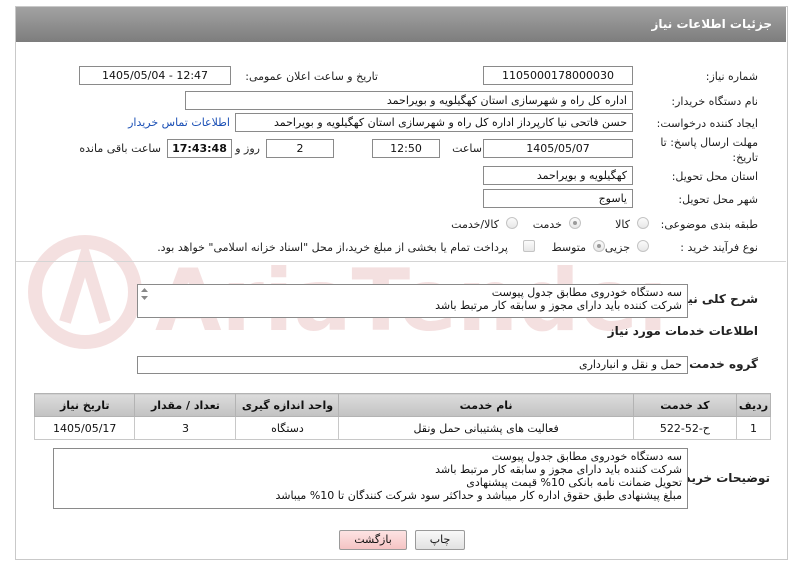 This screenshot has height=566, width=788. Describe the element at coordinates (714, 176) in the screenshot. I see `province-label: استان محل تحویل:` at that location.